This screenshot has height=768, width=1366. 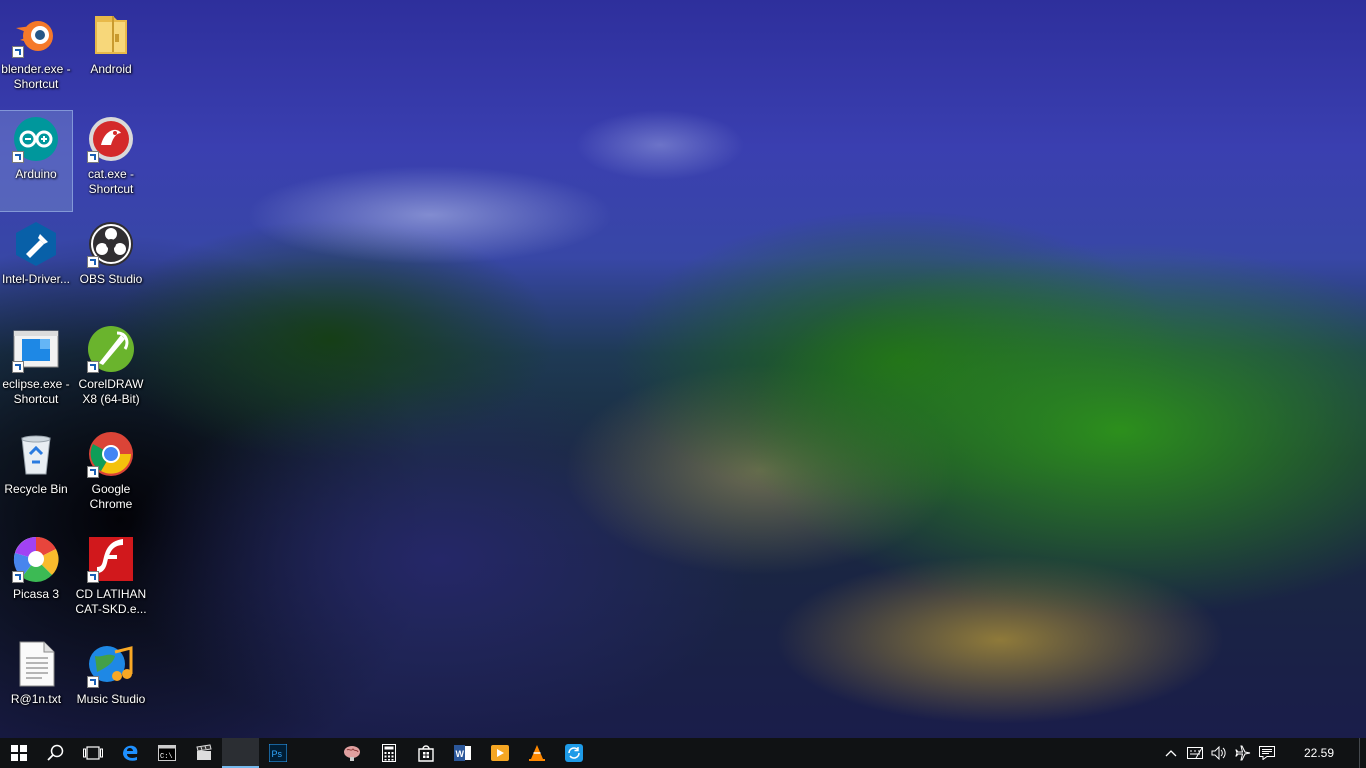 I want to click on keyboard-icon, so click(x=1195, y=753).